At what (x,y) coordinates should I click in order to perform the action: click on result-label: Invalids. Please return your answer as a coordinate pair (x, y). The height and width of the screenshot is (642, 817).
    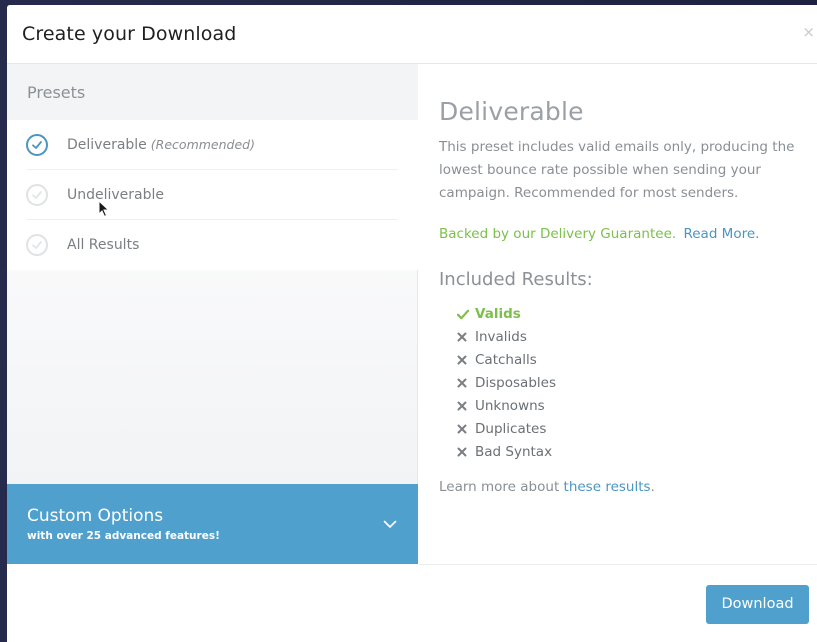
    Looking at the image, I should click on (501, 337).